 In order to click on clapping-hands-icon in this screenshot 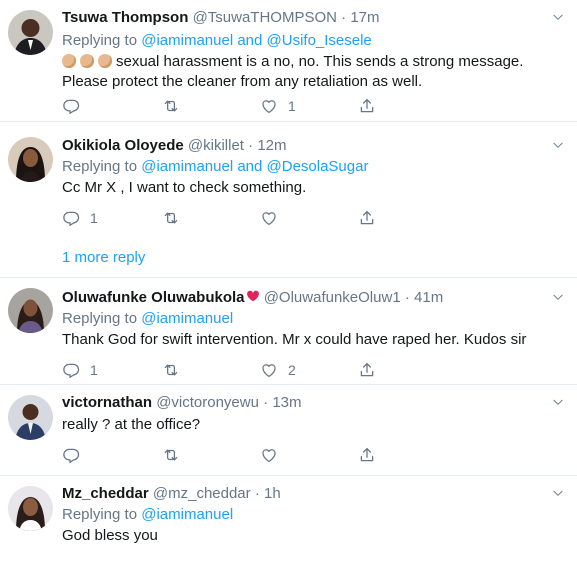, I will do `click(89, 61)`.